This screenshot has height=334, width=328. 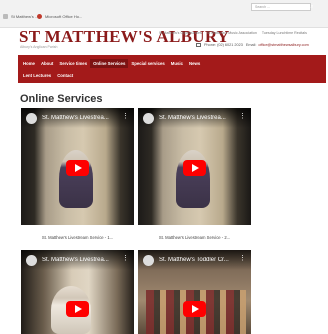 I want to click on nav-item-contact: Contact, so click(x=65, y=75).